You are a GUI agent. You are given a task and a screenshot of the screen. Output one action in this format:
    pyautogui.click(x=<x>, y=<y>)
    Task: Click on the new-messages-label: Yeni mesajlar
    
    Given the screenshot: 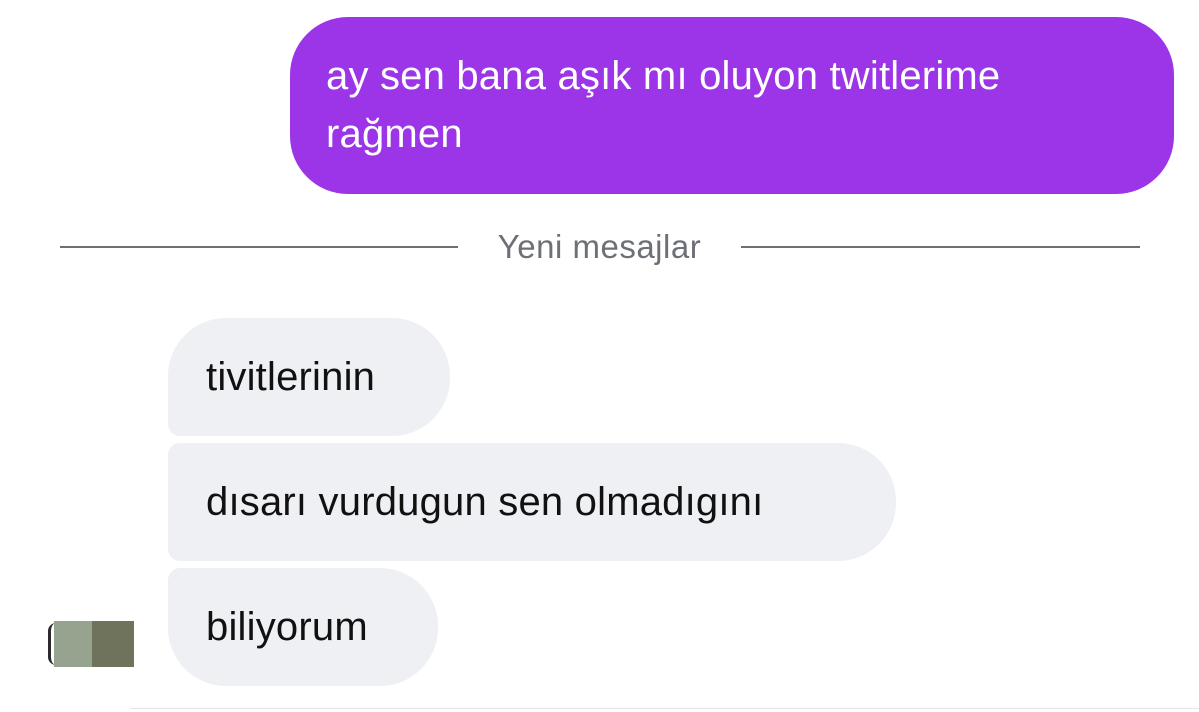 What is the action you would take?
    pyautogui.click(x=599, y=246)
    